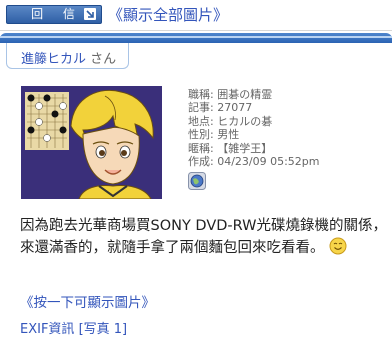  What do you see at coordinates (230, 148) in the screenshot?
I see `profile-nickname: 暱稱: 【雑学王】` at bounding box center [230, 148].